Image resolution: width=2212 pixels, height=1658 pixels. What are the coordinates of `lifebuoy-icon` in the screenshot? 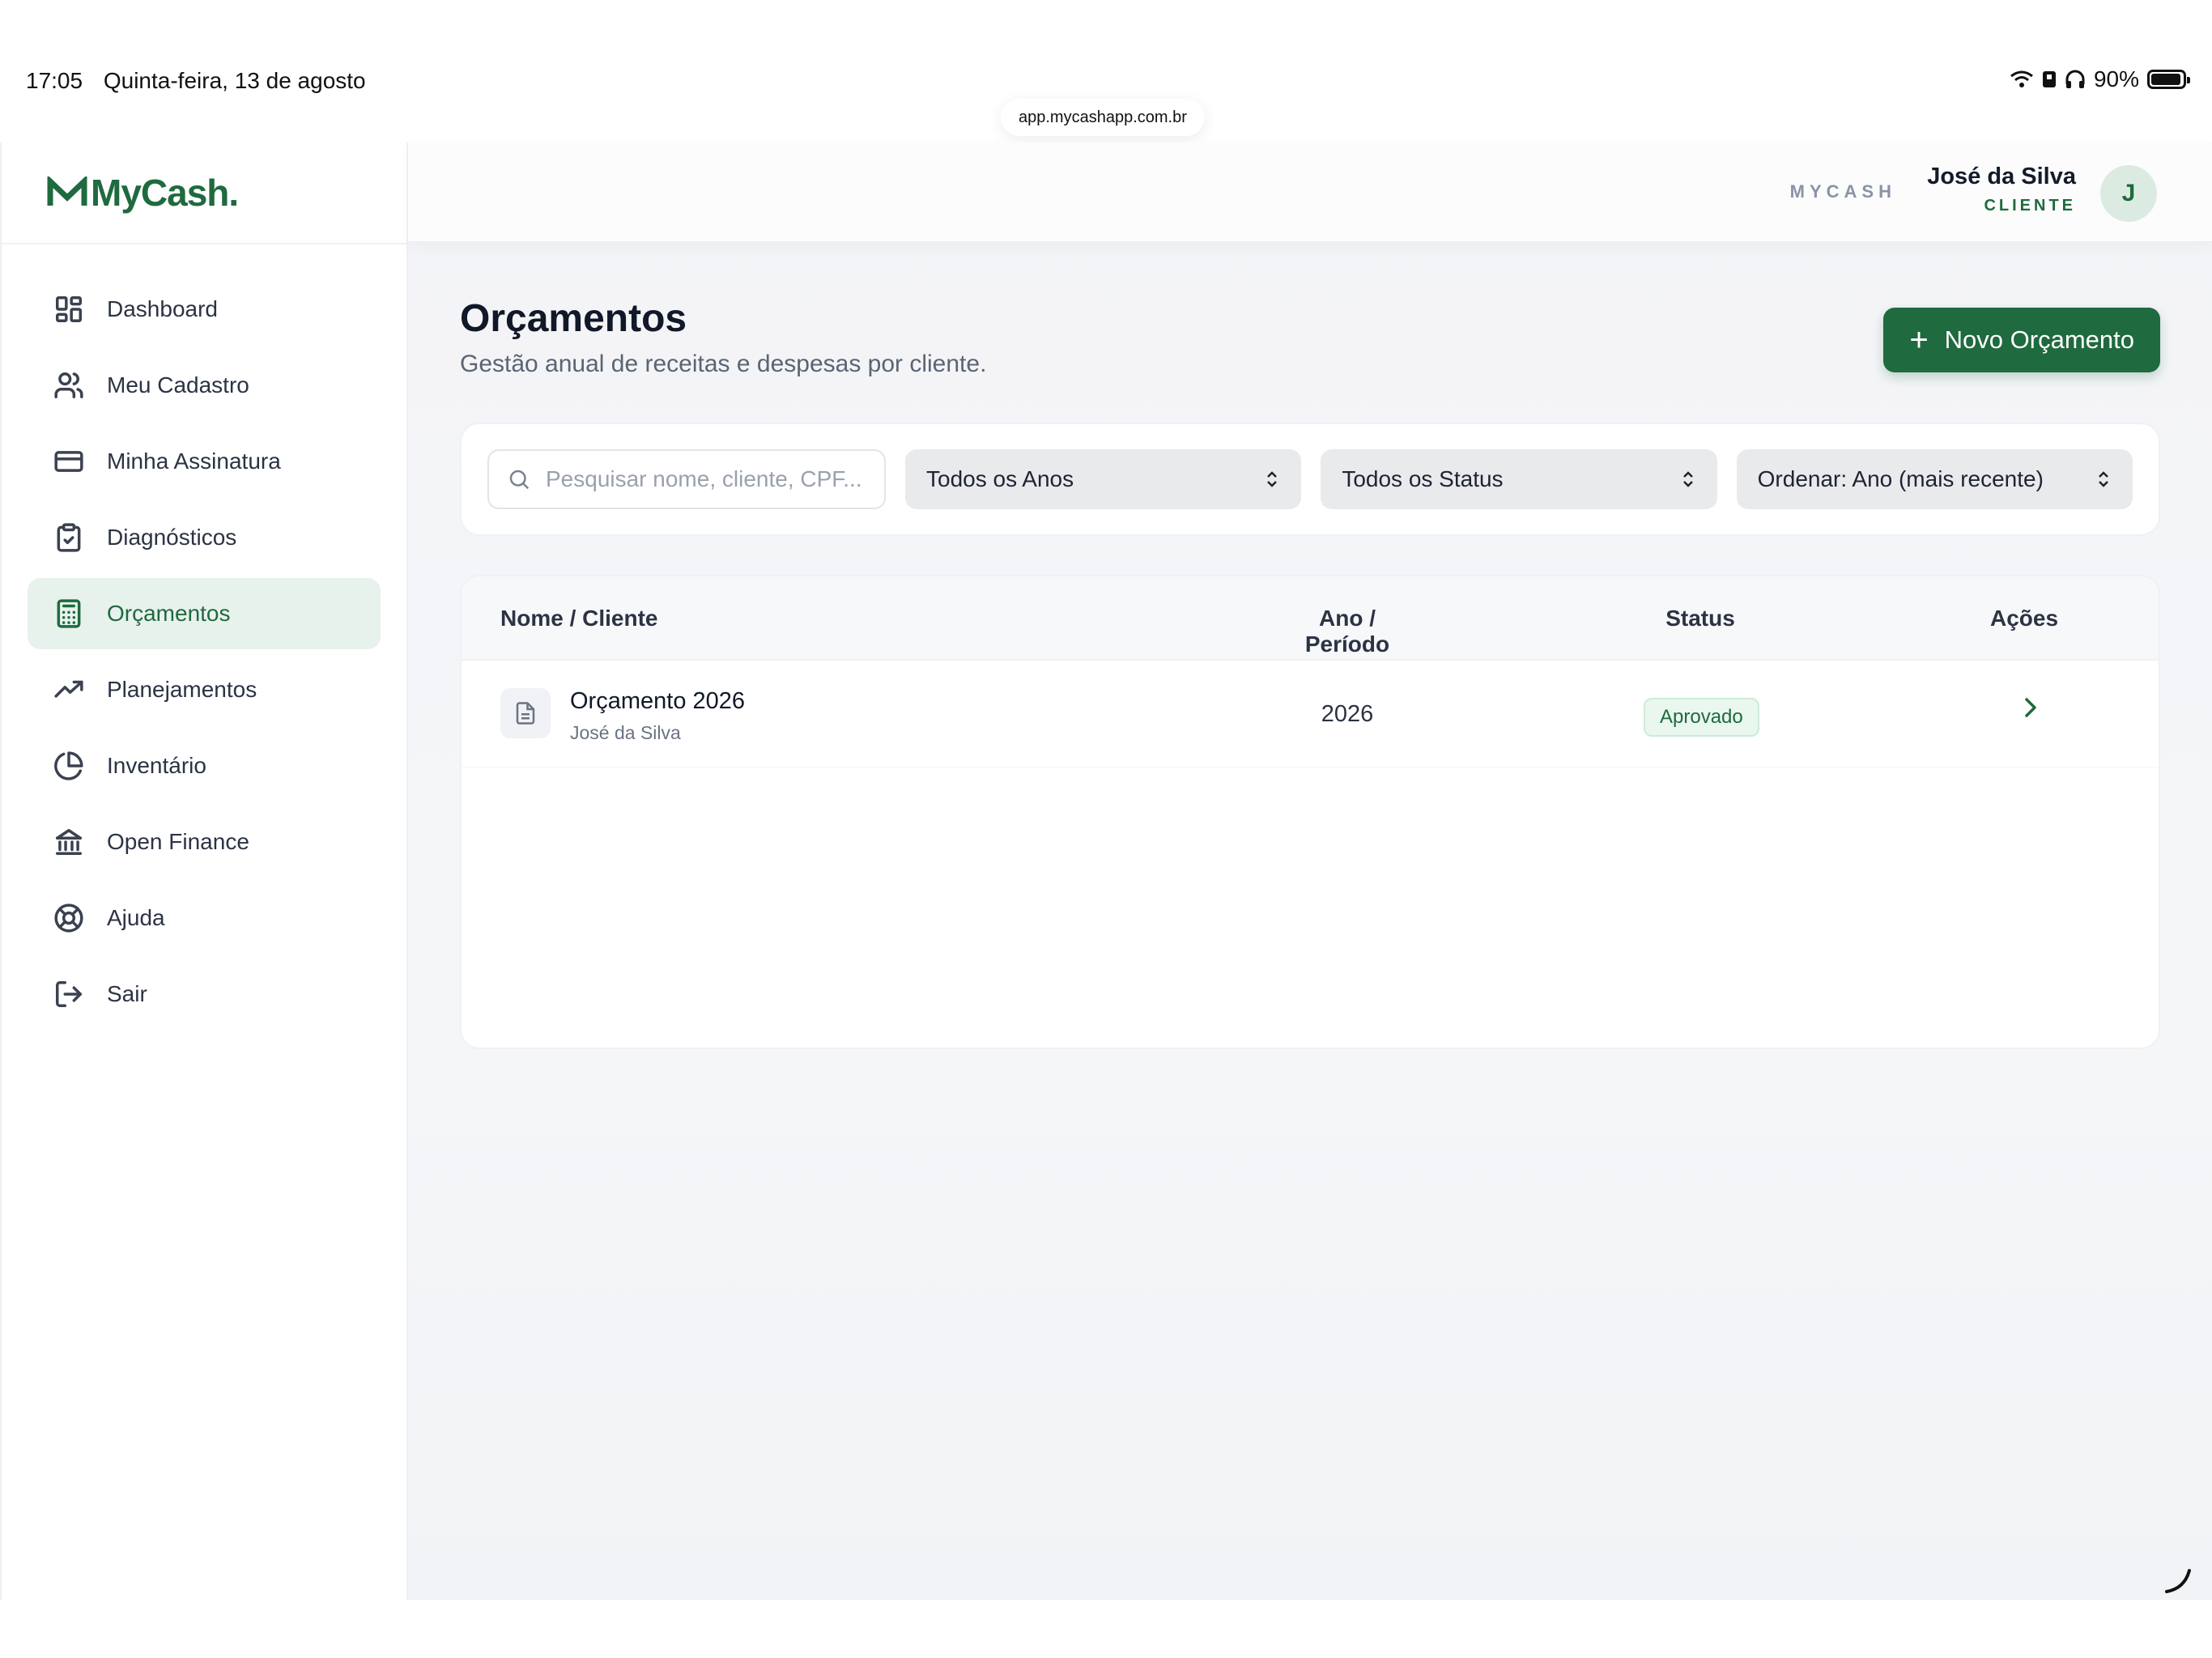 It's located at (68, 918).